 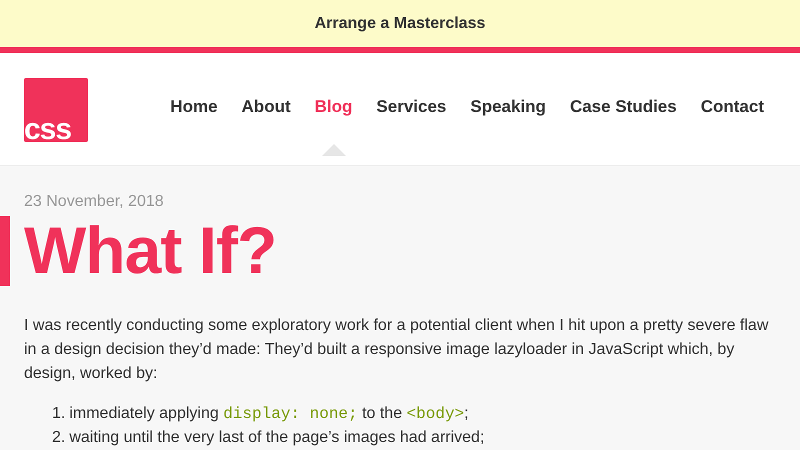 I want to click on post-title: What If?, so click(x=151, y=250).